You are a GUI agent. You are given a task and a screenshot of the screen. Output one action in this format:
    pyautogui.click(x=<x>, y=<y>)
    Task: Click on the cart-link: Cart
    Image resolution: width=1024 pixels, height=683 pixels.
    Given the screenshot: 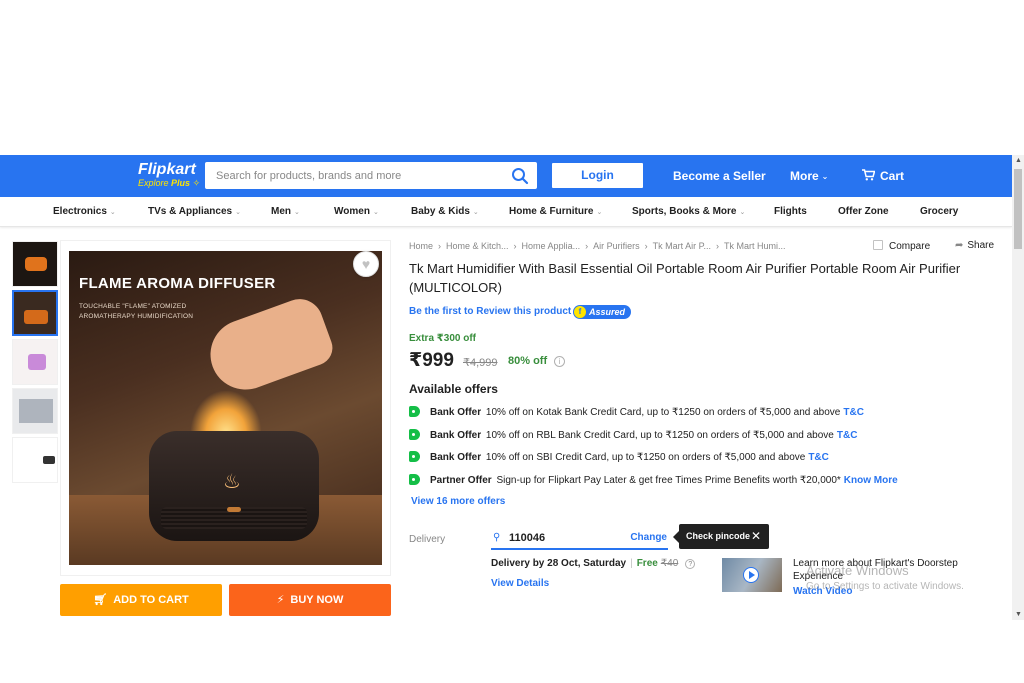 What is the action you would take?
    pyautogui.click(x=883, y=176)
    